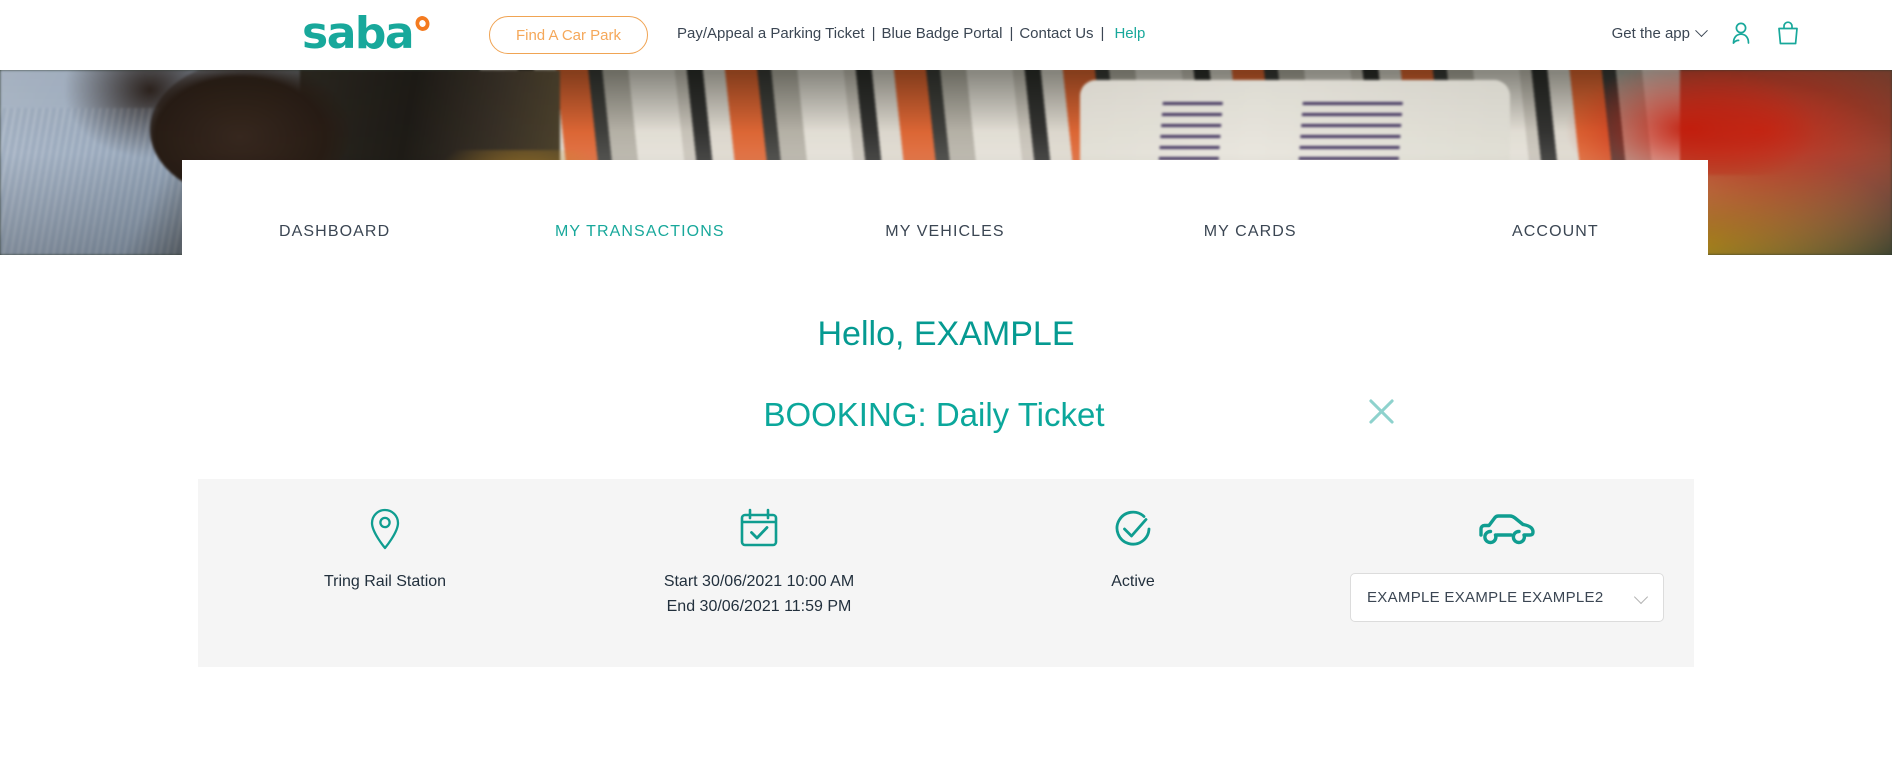  I want to click on car-icon, so click(1507, 529).